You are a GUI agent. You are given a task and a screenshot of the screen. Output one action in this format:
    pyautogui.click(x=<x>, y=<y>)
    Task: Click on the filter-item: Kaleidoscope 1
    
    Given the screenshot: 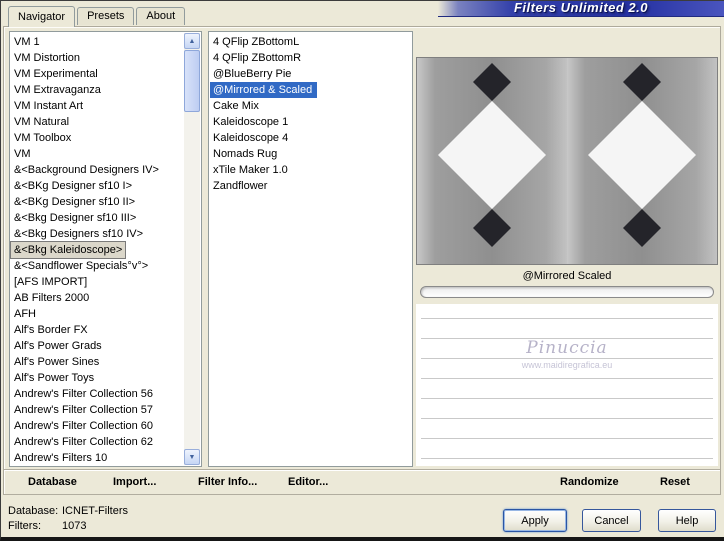 What is the action you would take?
    pyautogui.click(x=310, y=122)
    